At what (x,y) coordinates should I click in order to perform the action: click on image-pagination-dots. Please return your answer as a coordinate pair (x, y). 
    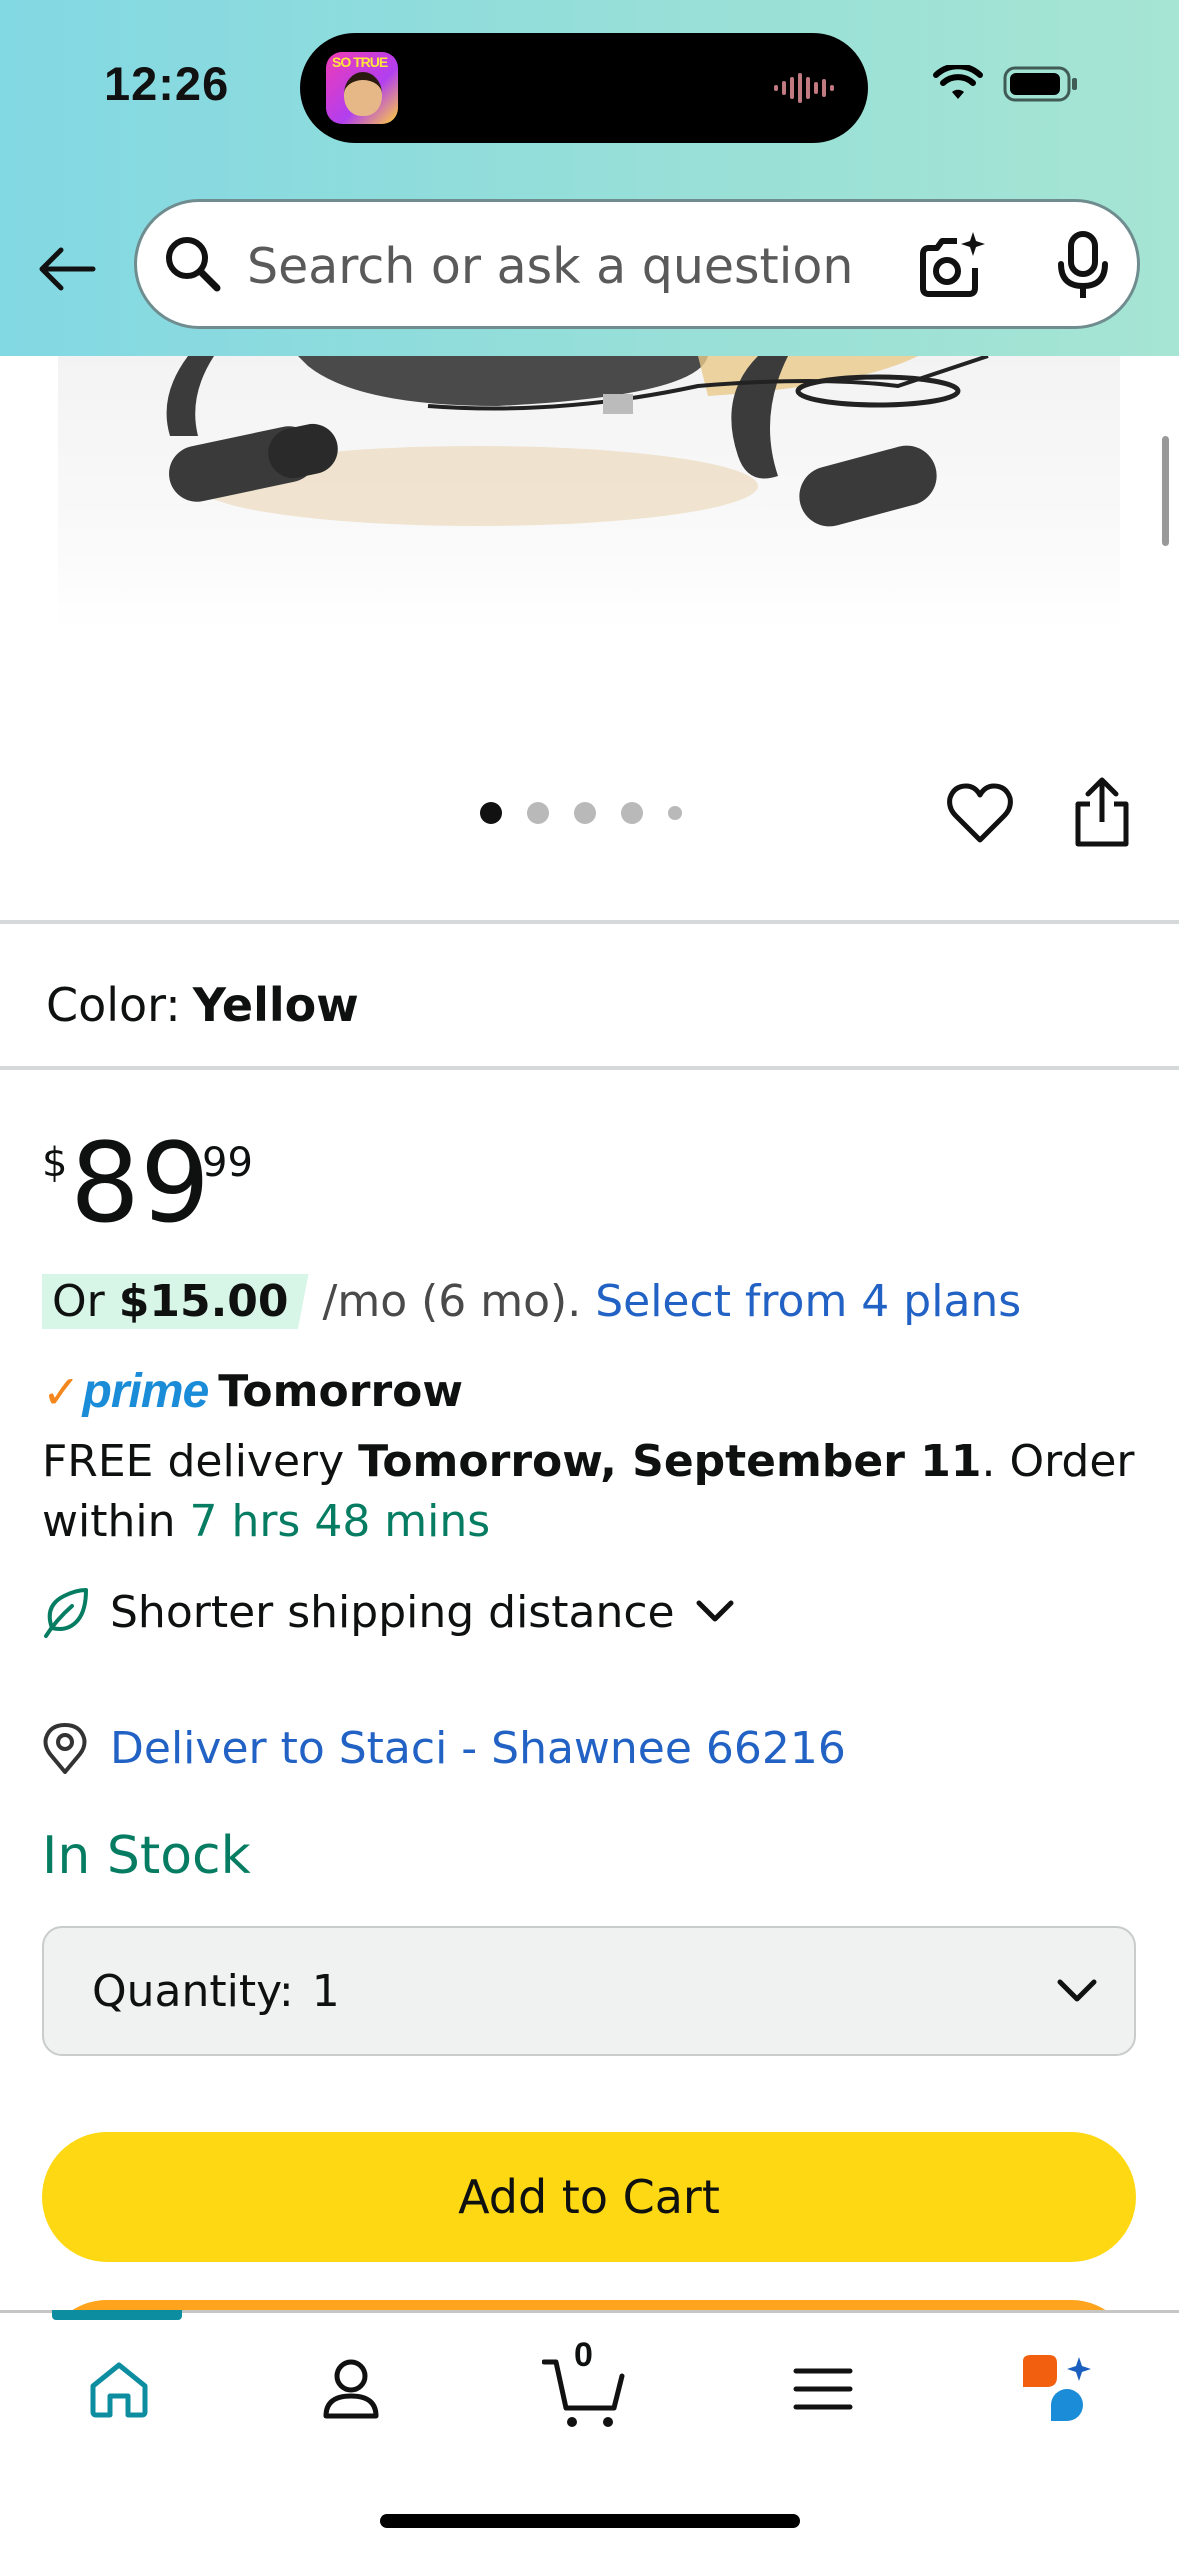
    Looking at the image, I should click on (581, 813).